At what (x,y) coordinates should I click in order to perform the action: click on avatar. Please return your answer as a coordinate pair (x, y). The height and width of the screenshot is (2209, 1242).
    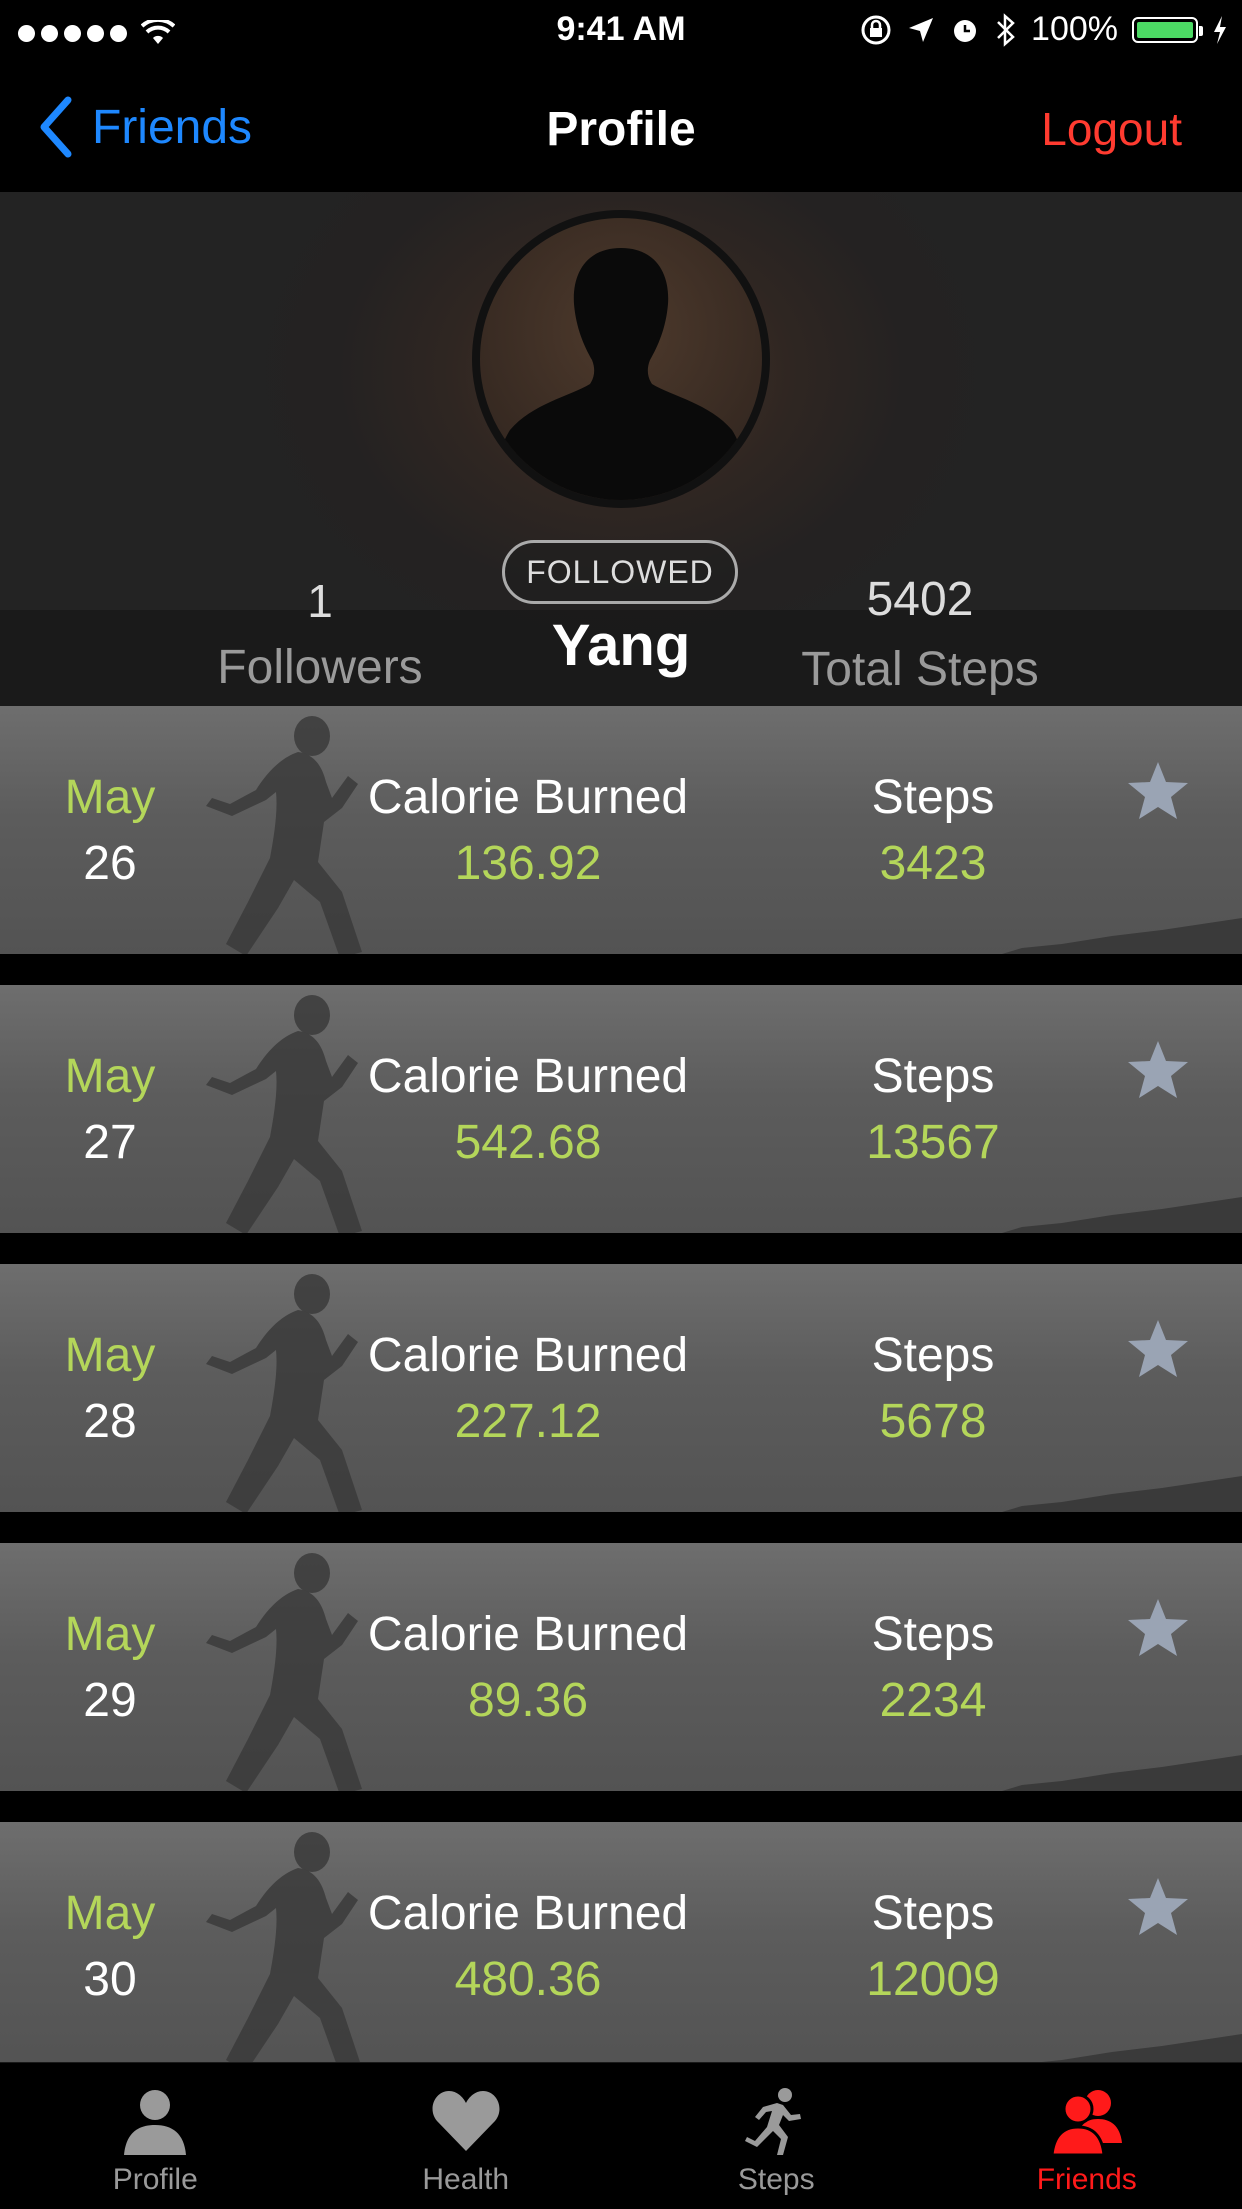
    Looking at the image, I should click on (621, 359).